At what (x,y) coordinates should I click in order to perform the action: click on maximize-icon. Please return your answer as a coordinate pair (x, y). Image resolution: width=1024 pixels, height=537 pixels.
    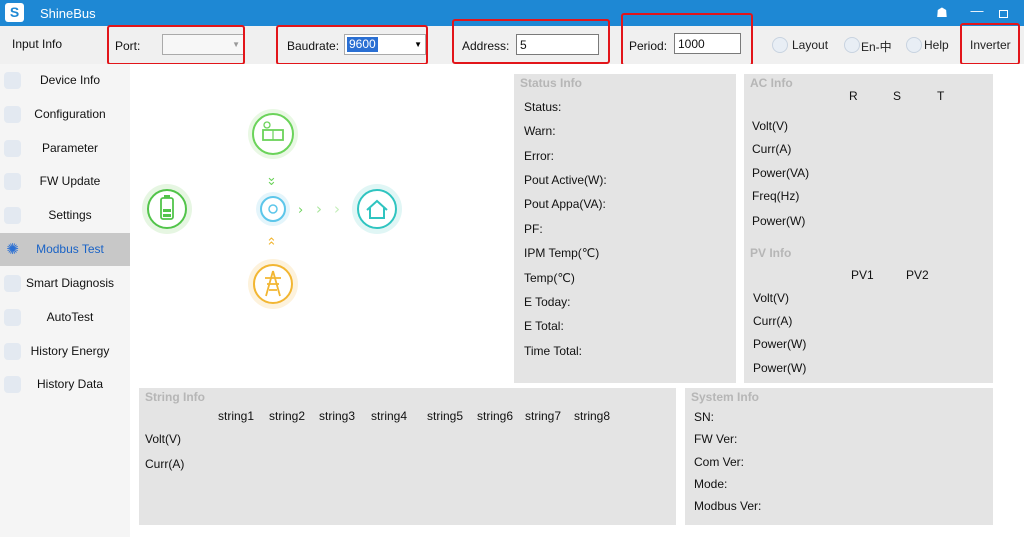
    Looking at the image, I should click on (1003, 14).